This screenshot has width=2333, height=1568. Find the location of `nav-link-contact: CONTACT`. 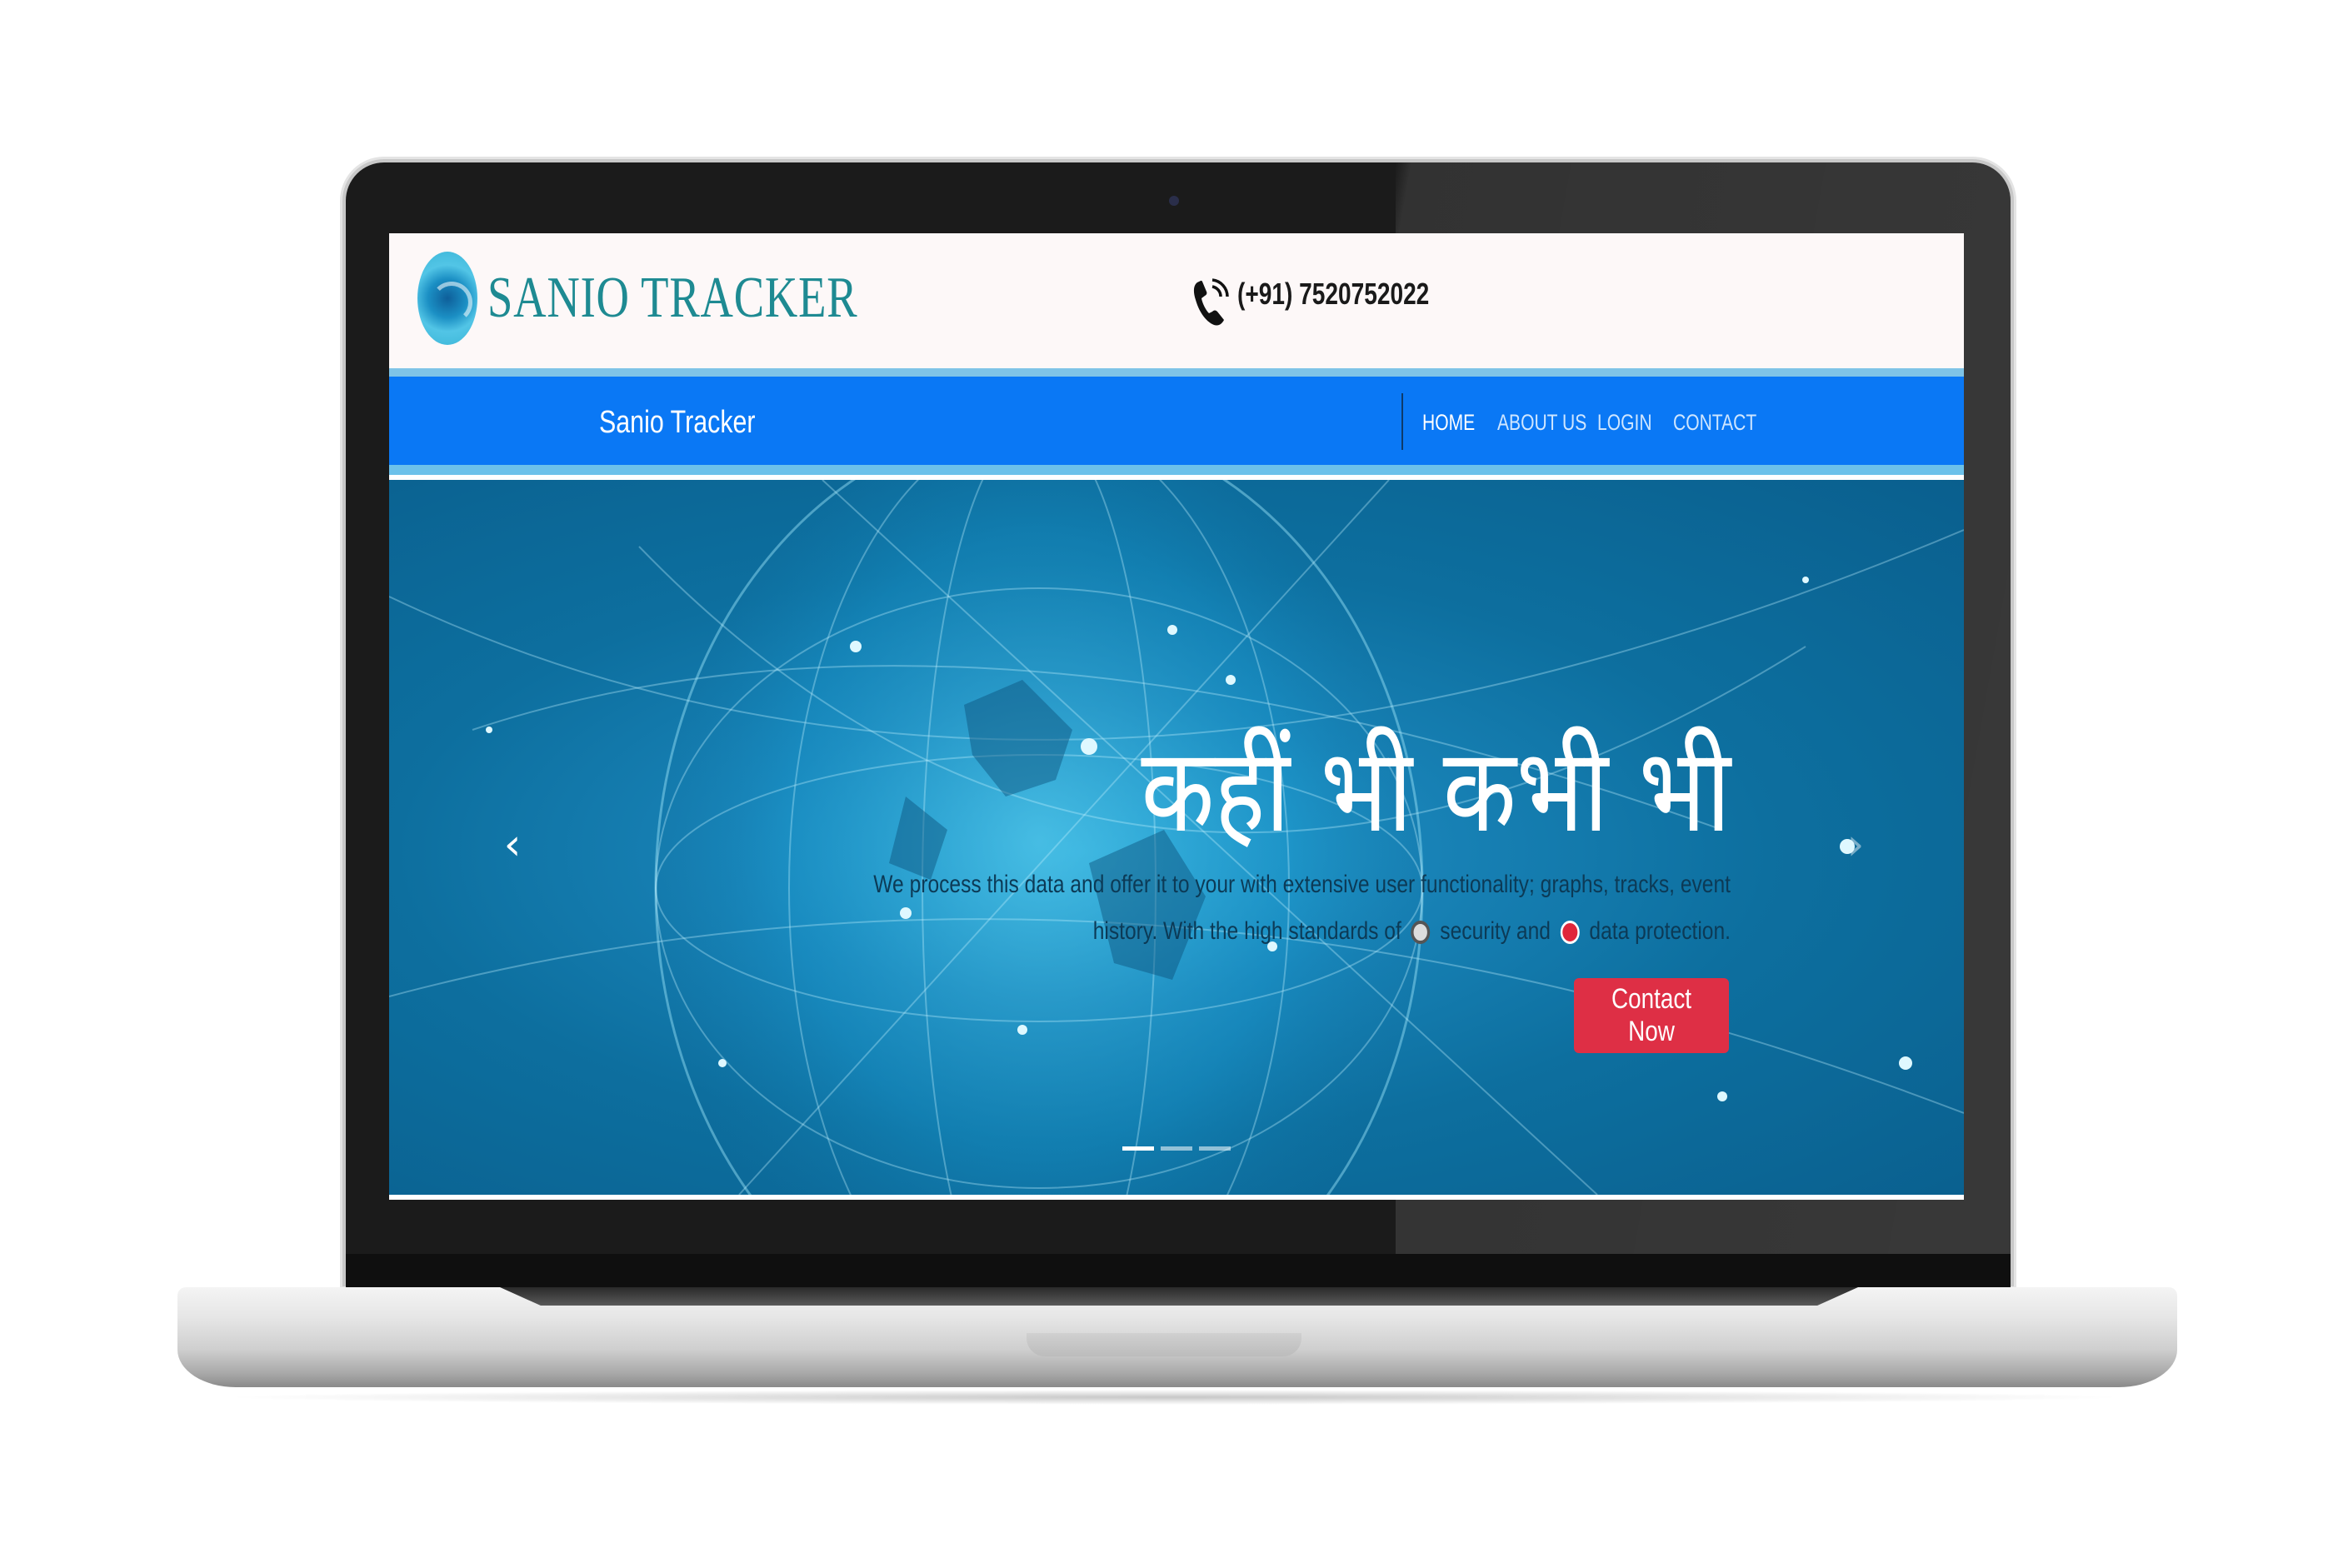

nav-link-contact: CONTACT is located at coordinates (1714, 423).